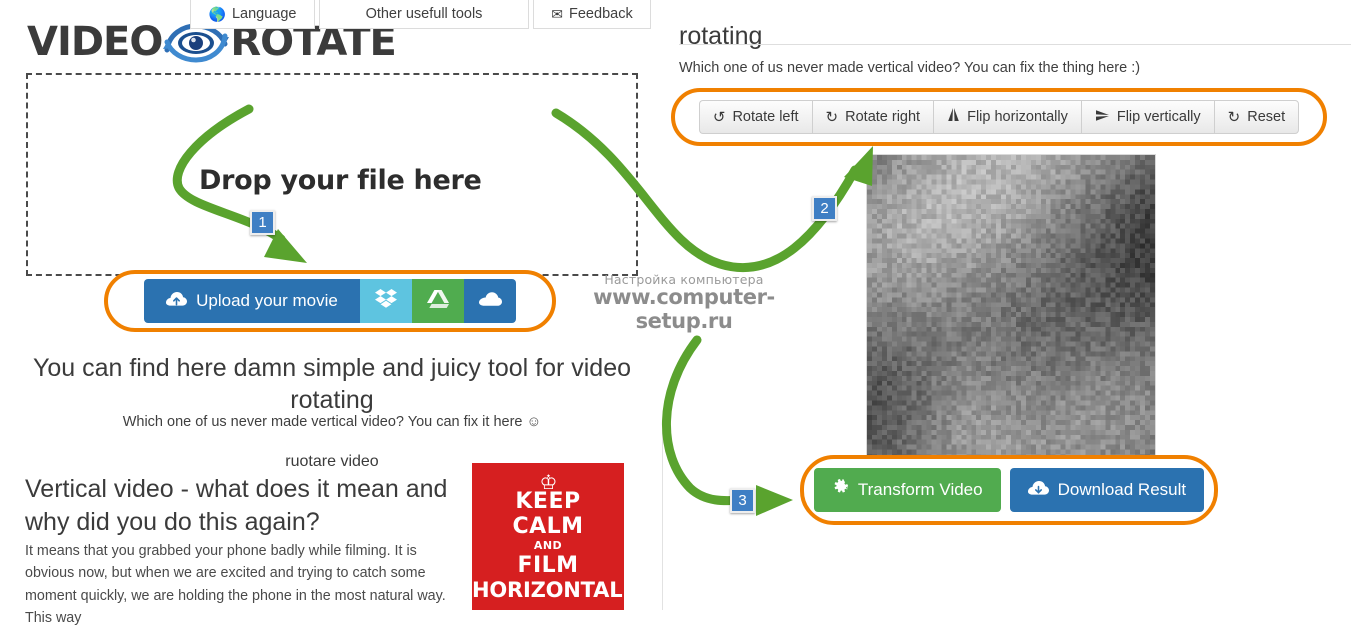 Image resolution: width=1352 pixels, height=629 pixels. What do you see at coordinates (1017, 117) in the screenshot?
I see `flip-horizontally-label: Flip horizontally` at bounding box center [1017, 117].